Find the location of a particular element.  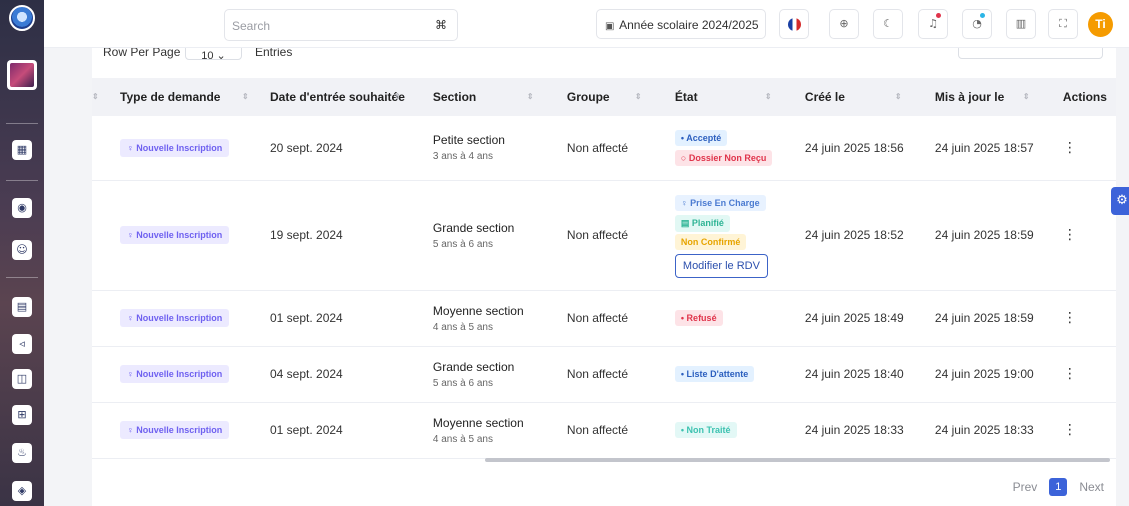

france-flag-icon is located at coordinates (794, 24).